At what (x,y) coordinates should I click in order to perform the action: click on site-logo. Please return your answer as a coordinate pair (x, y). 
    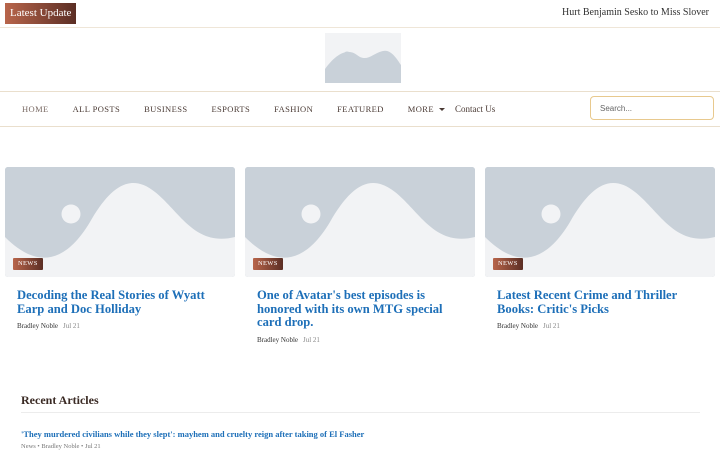
    Looking at the image, I should click on (363, 58).